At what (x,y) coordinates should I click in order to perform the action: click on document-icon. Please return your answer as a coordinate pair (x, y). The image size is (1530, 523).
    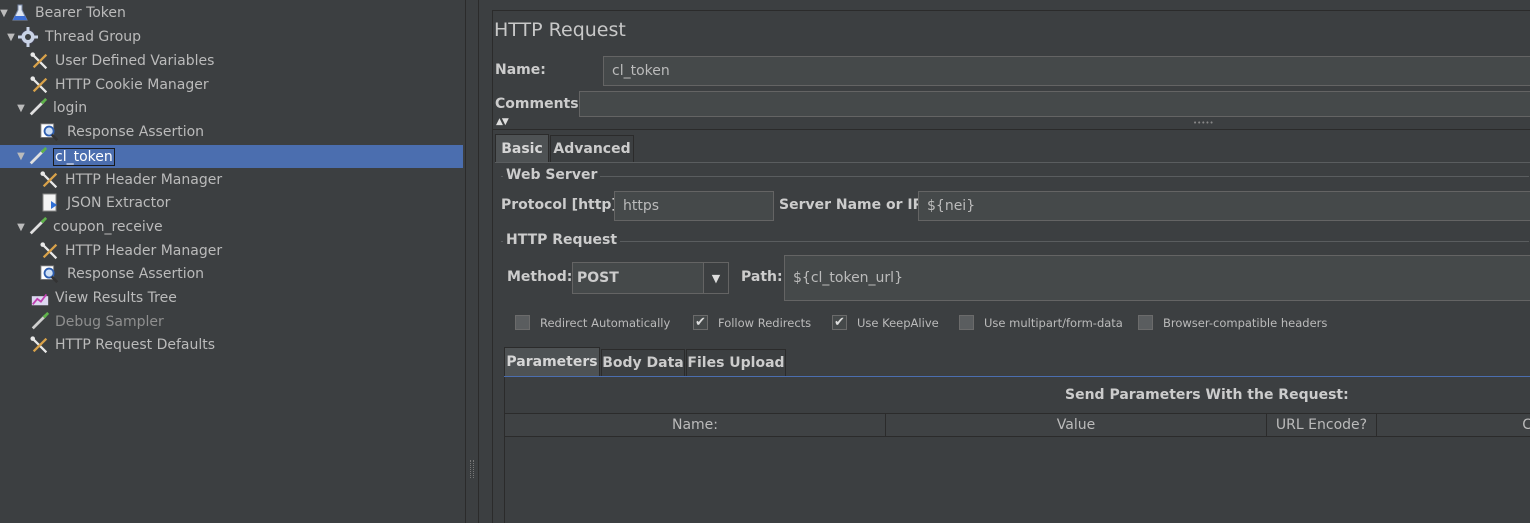
    Looking at the image, I should click on (50, 203).